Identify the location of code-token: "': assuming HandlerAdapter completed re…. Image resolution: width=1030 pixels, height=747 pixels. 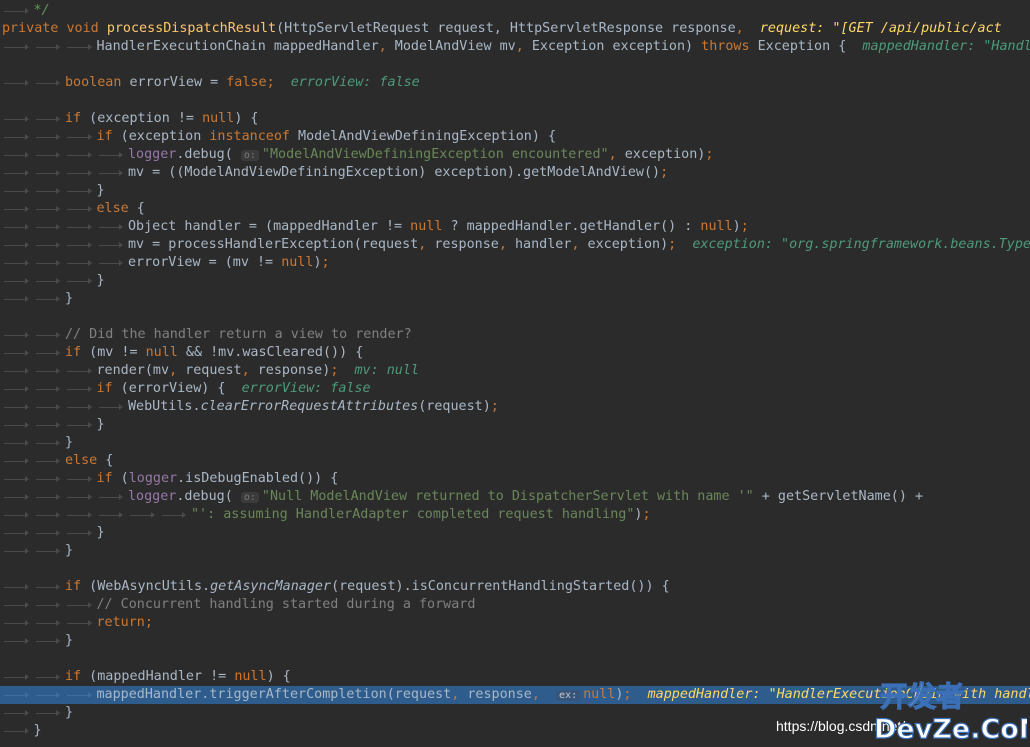
(413, 514).